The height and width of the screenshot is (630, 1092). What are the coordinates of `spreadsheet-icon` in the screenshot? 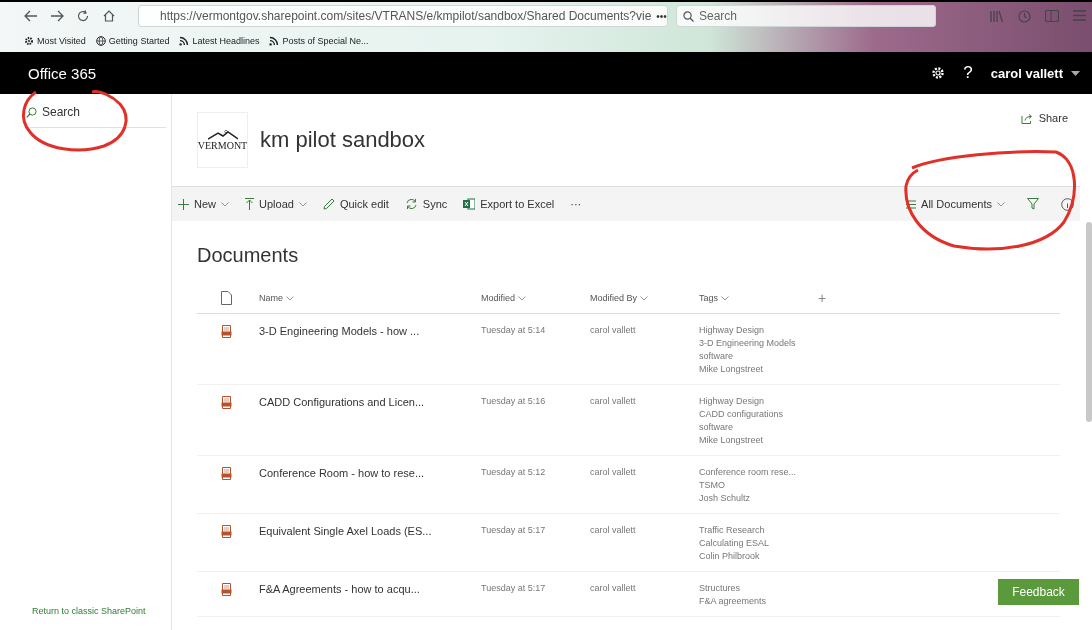 It's located at (469, 204).